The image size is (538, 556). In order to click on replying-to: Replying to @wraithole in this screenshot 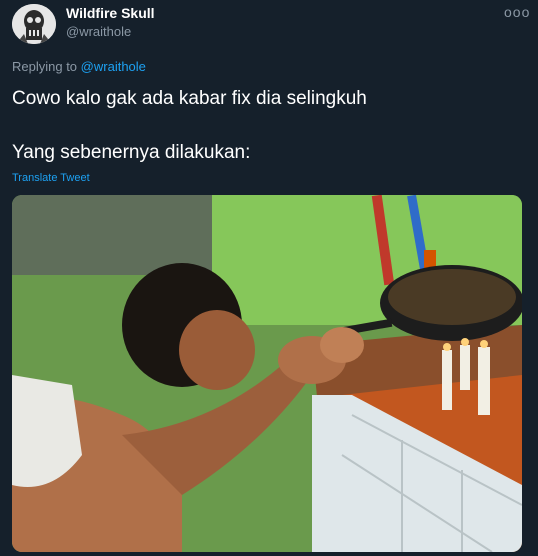, I will do `click(79, 66)`.